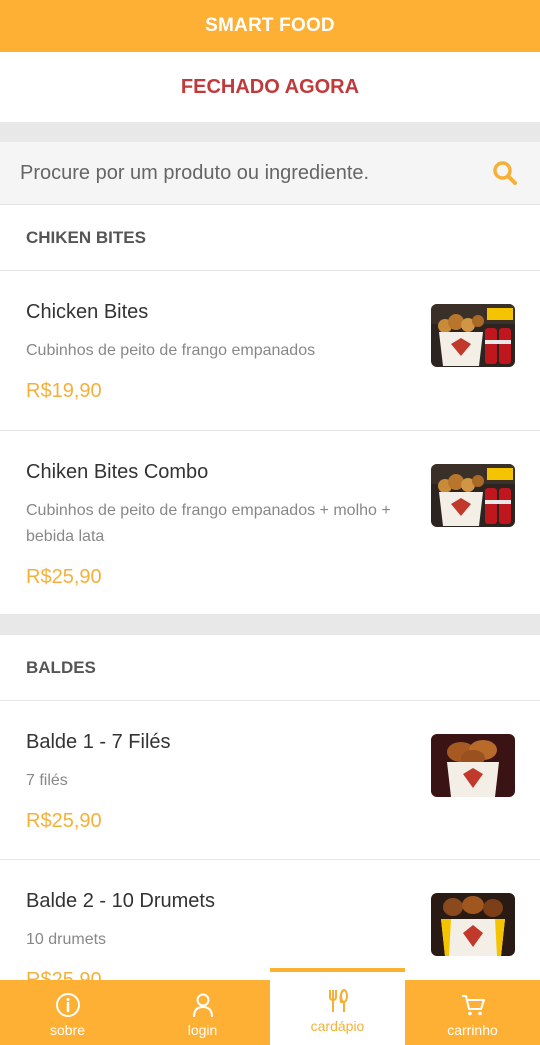 The image size is (540, 1045). I want to click on cart-icon, so click(473, 1004).